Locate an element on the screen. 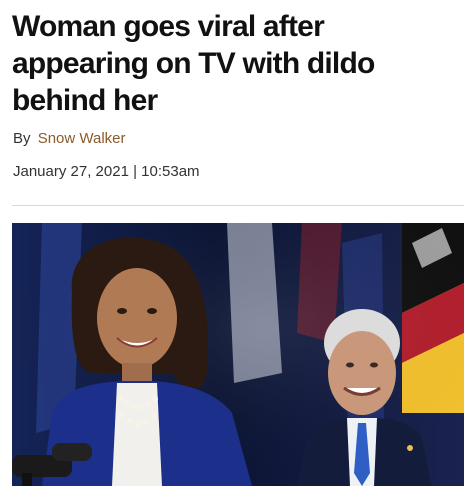 This screenshot has width=476, height=500. author-link: Snow Walker is located at coordinates (82, 138).